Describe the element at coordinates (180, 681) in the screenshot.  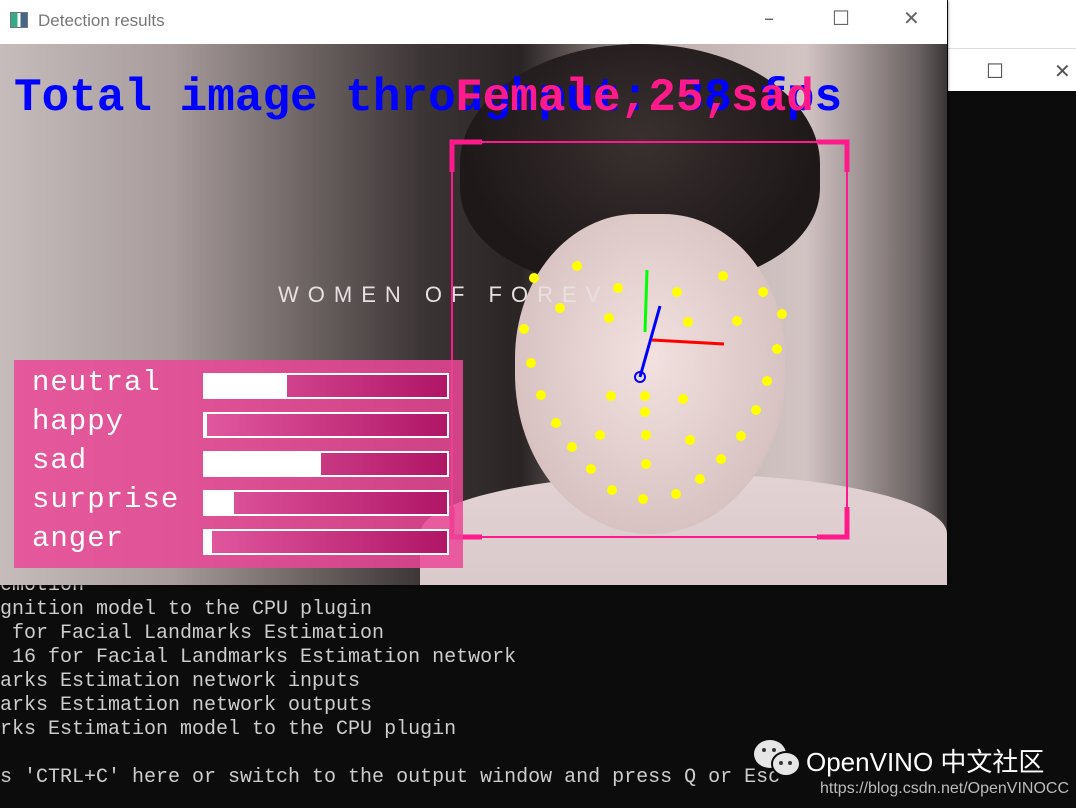
I see `console-line: arks Estimation network inputs` at that location.